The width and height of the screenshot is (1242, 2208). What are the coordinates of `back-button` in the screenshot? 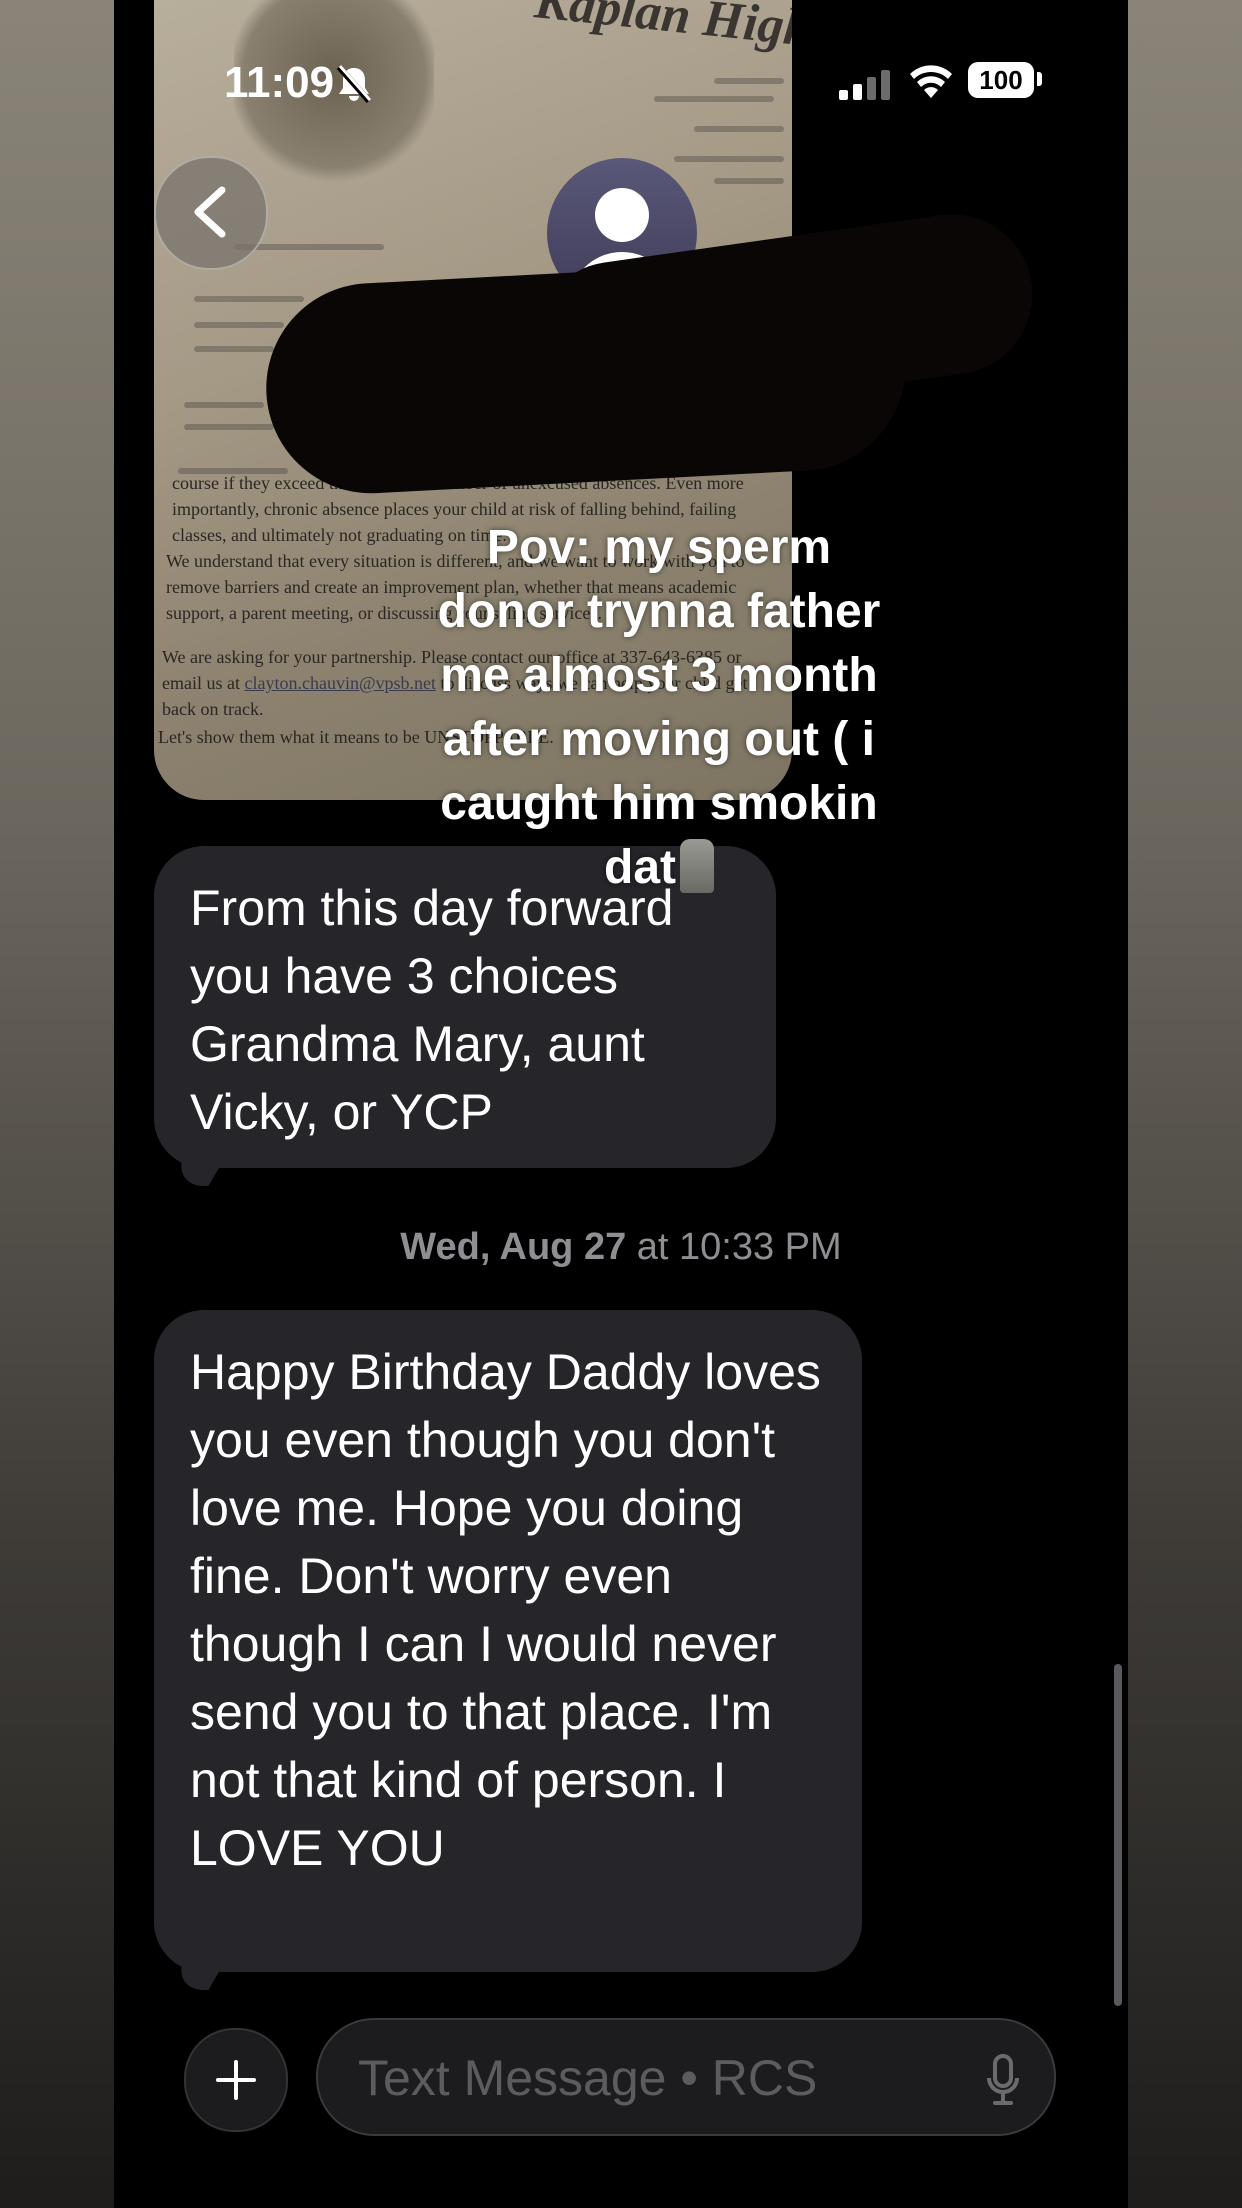 It's located at (211, 213).